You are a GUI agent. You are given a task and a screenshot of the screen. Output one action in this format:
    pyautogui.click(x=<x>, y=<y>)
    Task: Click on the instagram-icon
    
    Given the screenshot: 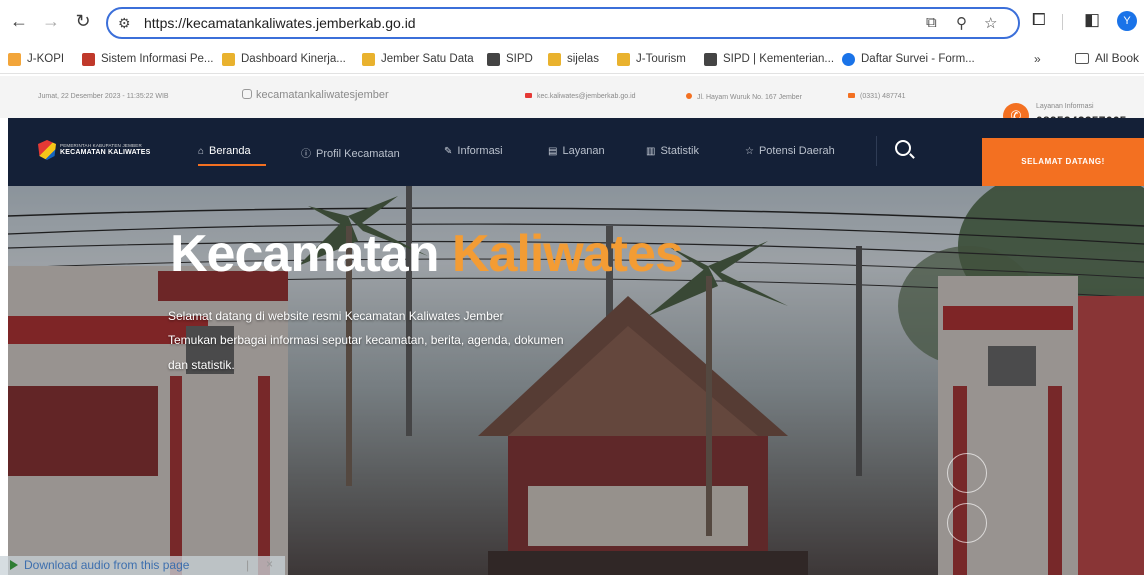 What is the action you would take?
    pyautogui.click(x=247, y=94)
    